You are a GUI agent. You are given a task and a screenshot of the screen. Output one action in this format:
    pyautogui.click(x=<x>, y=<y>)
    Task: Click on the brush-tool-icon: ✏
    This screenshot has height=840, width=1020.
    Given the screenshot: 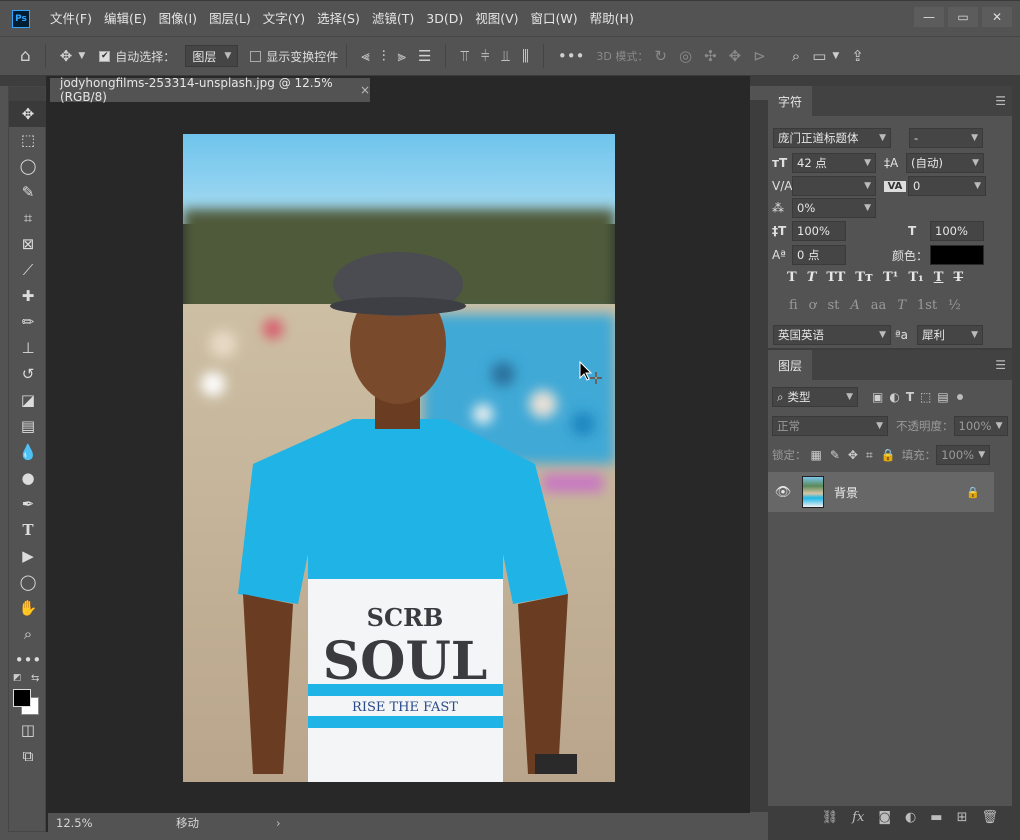 What is the action you would take?
    pyautogui.click(x=28, y=322)
    